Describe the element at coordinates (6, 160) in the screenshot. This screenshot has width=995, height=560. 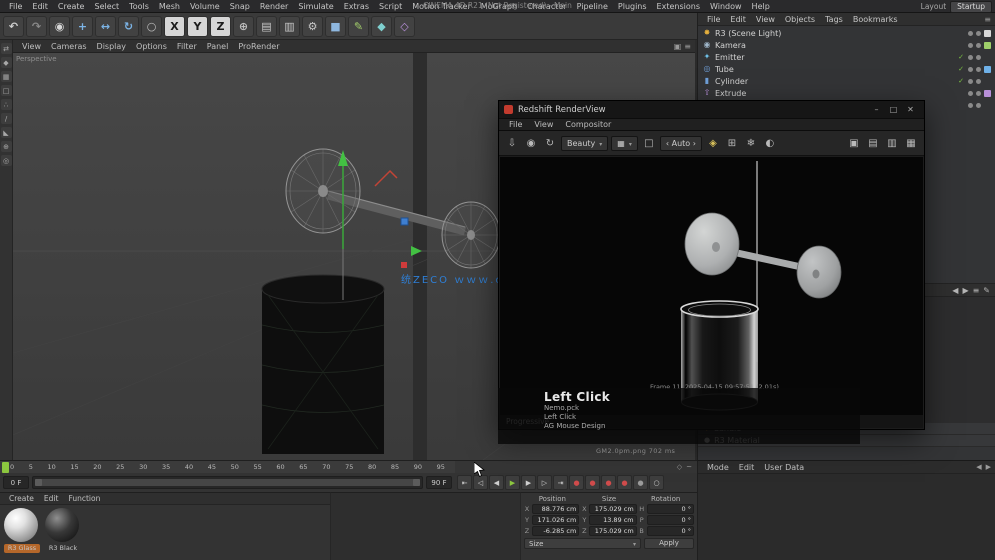
I see `solo-icon: ◎` at that location.